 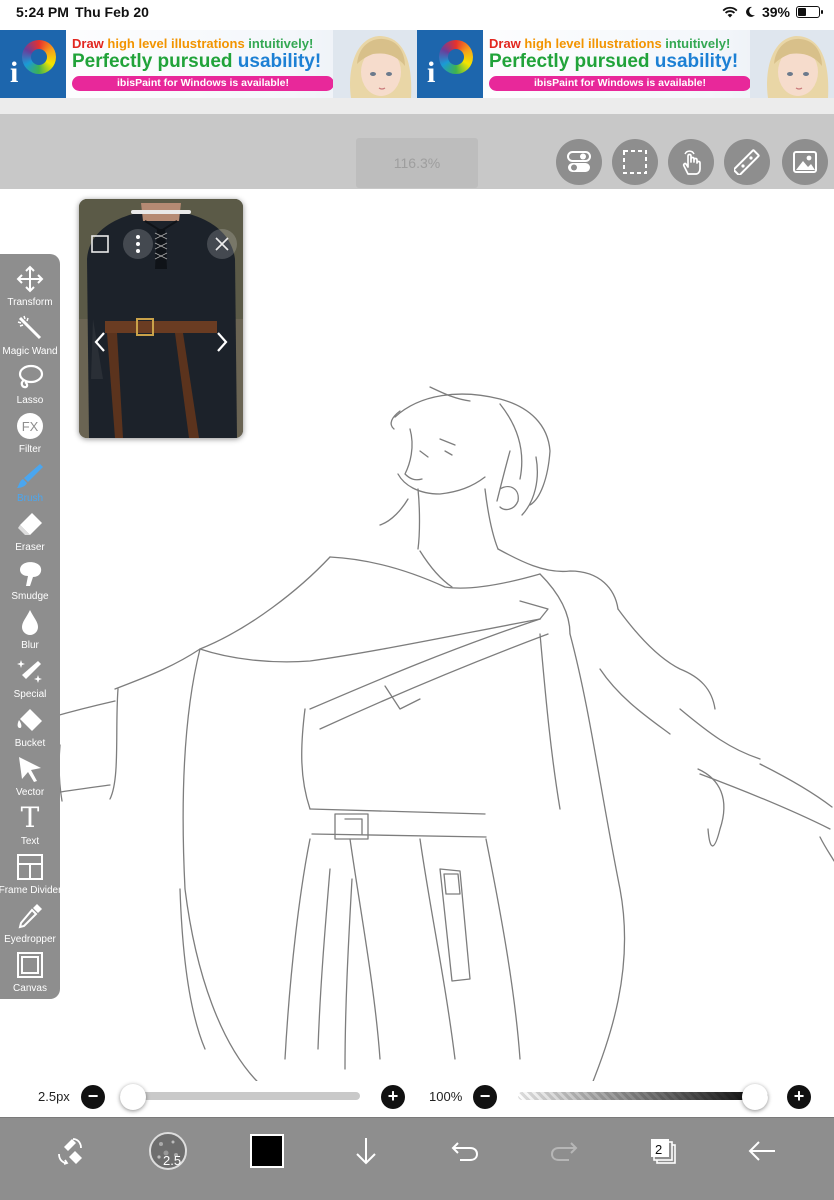 I want to click on gesture-button, so click(x=691, y=162).